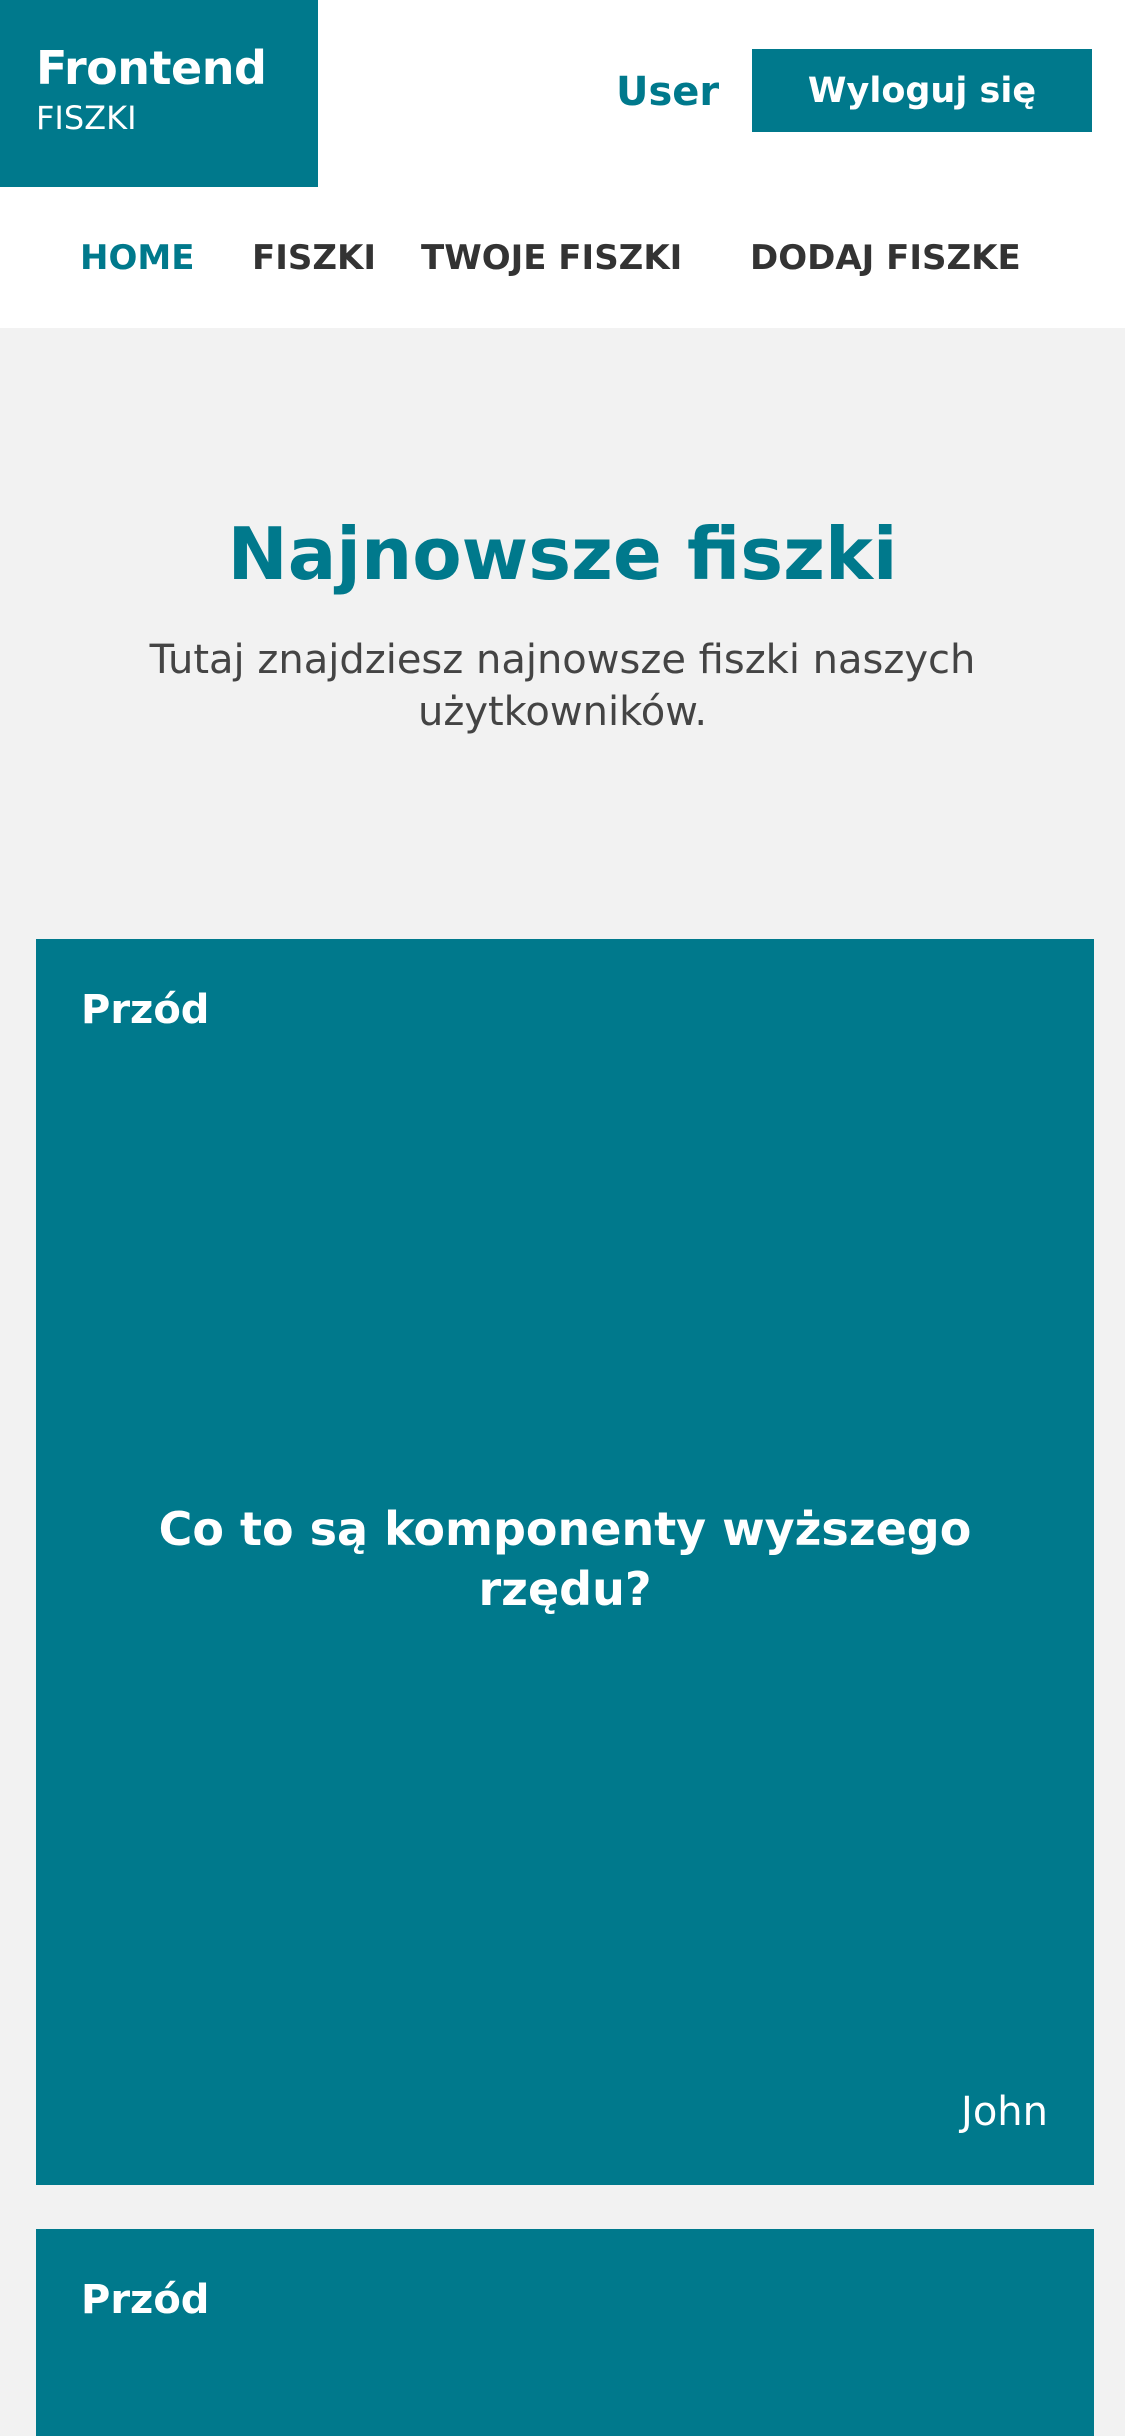 Image resolution: width=1125 pixels, height=2436 pixels. What do you see at coordinates (565, 2332) in the screenshot?
I see `flashcard: Przód` at bounding box center [565, 2332].